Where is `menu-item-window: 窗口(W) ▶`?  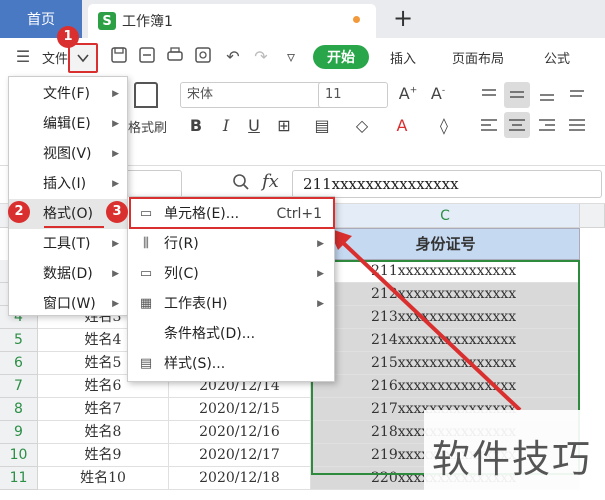
menu-item-window: 窗口(W) ▶ is located at coordinates (68, 304).